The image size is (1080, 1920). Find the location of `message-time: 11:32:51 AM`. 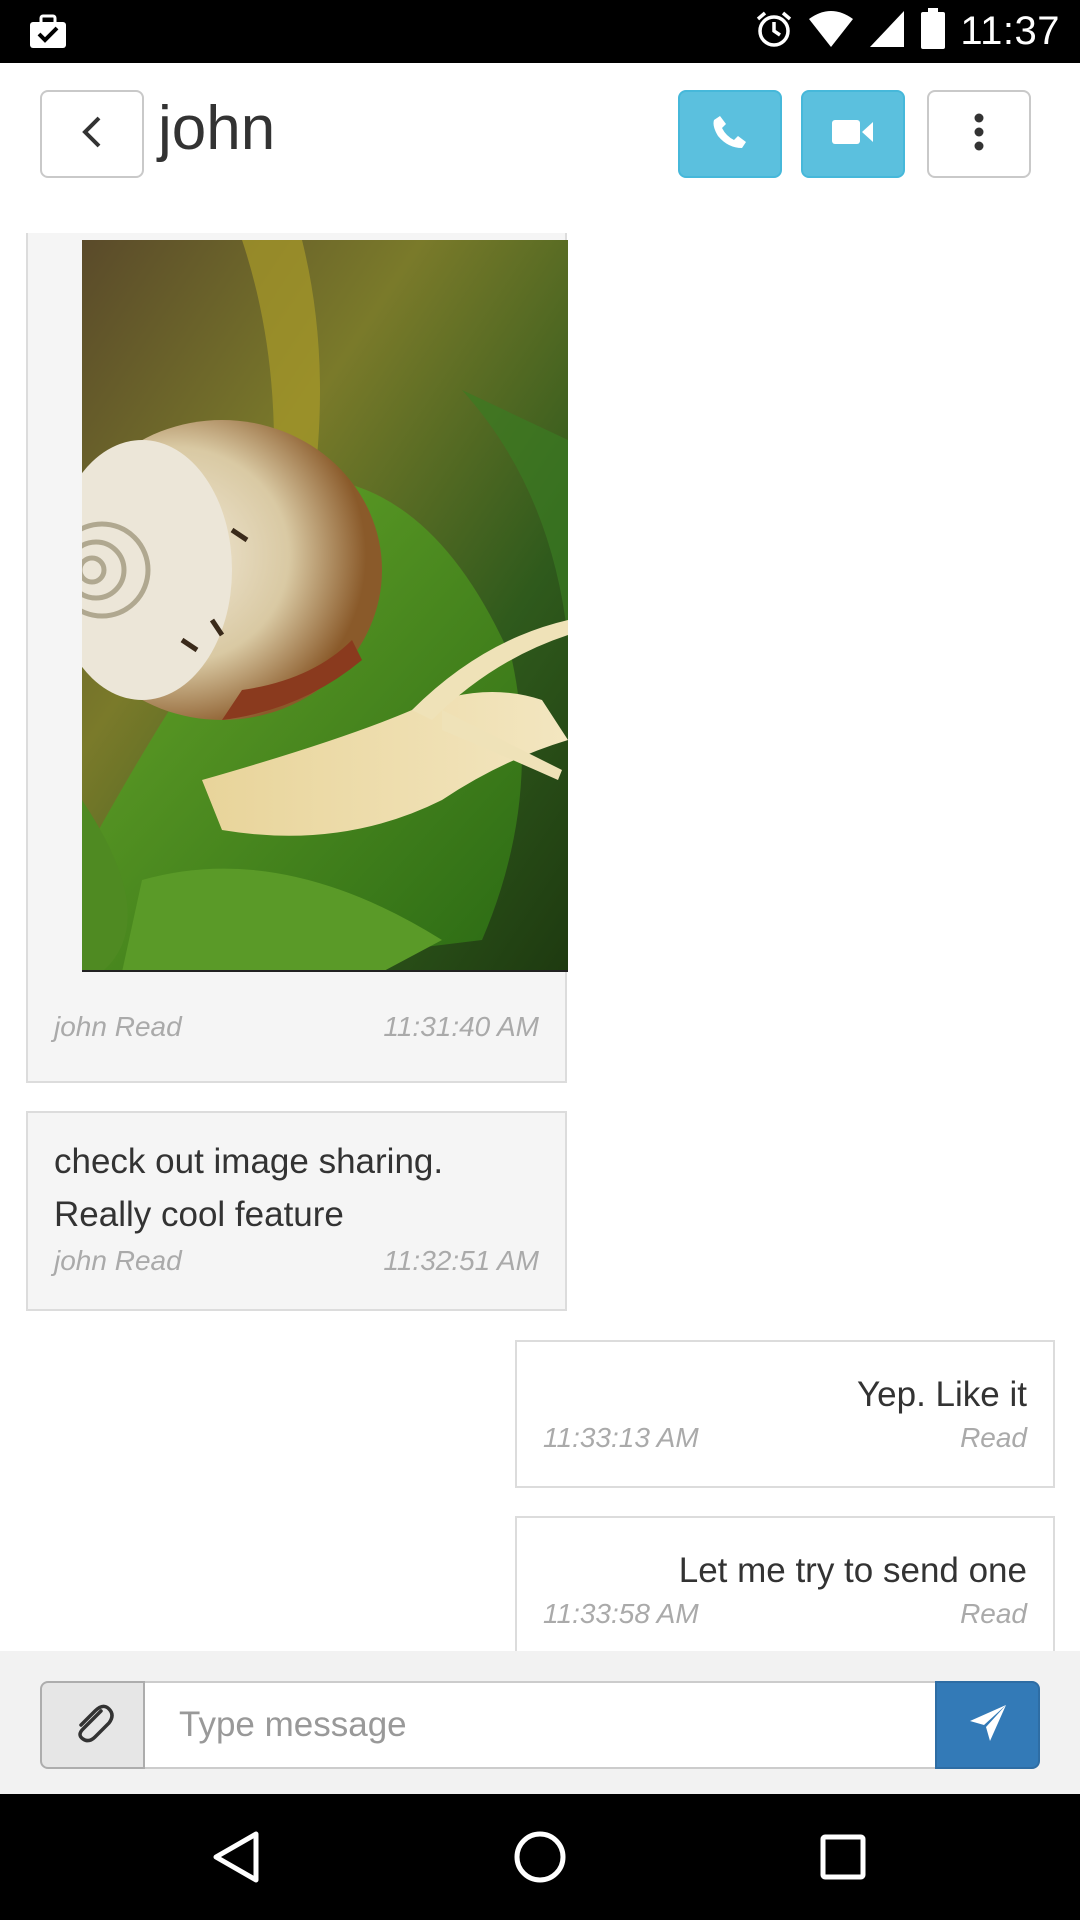

message-time: 11:32:51 AM is located at coordinates (461, 1260).